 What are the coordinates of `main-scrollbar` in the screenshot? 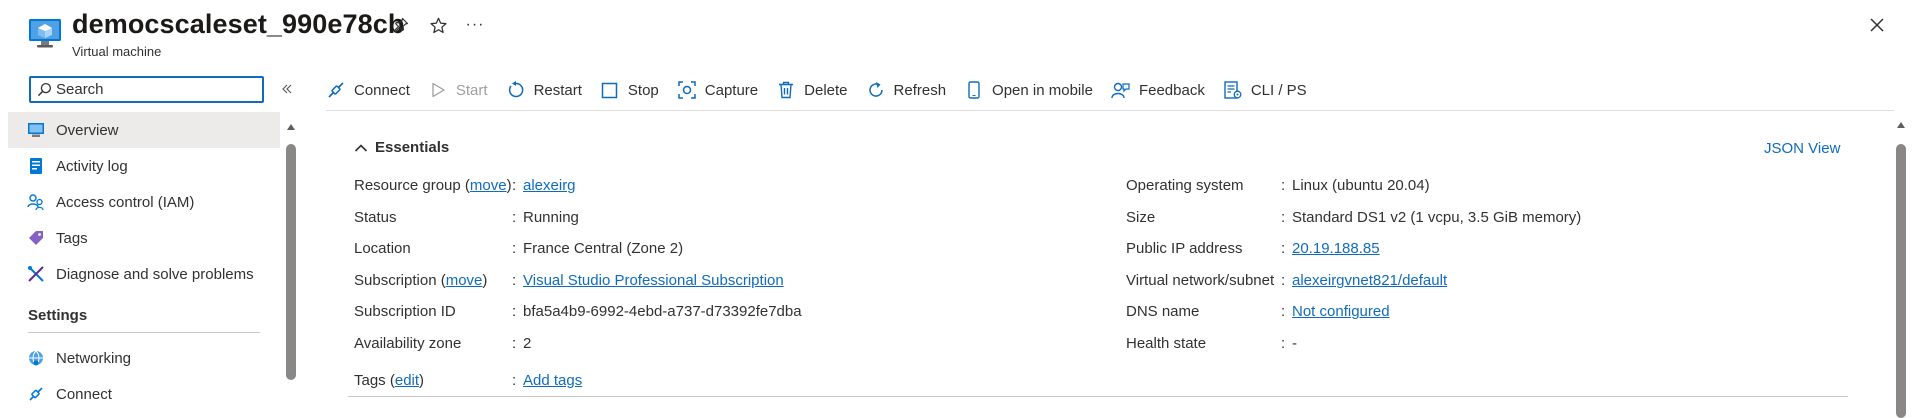 It's located at (1901, 269).